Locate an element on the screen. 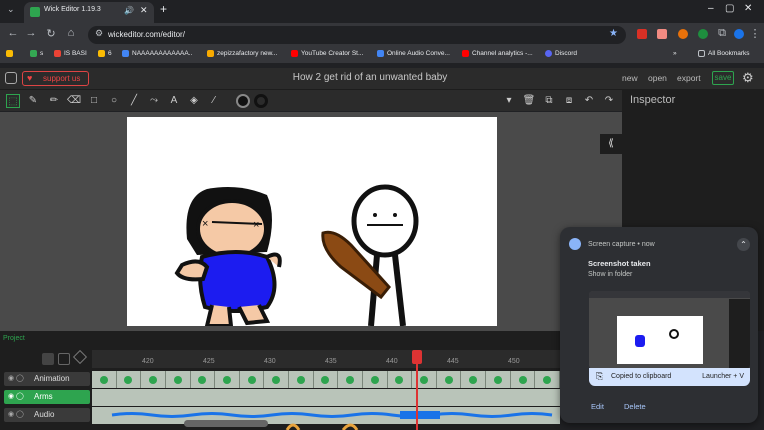 The height and width of the screenshot is (430, 764). open-button: open is located at coordinates (657, 78).